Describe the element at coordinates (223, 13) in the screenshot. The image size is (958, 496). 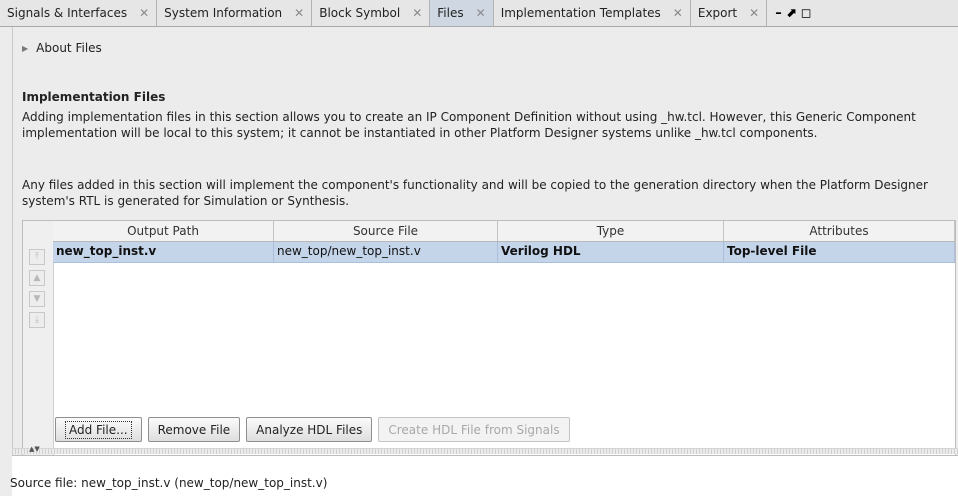
I see `tab-label: System Information` at that location.